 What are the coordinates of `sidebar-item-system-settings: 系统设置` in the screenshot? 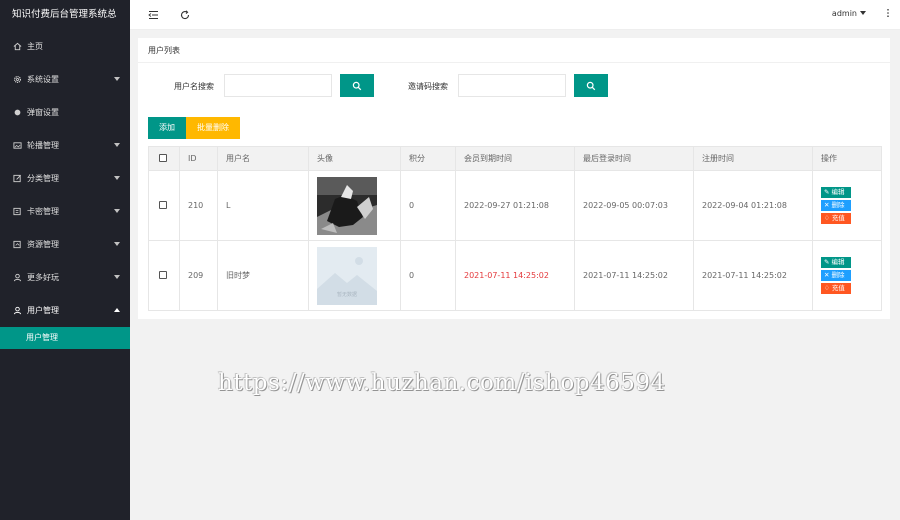 It's located at (65, 79).